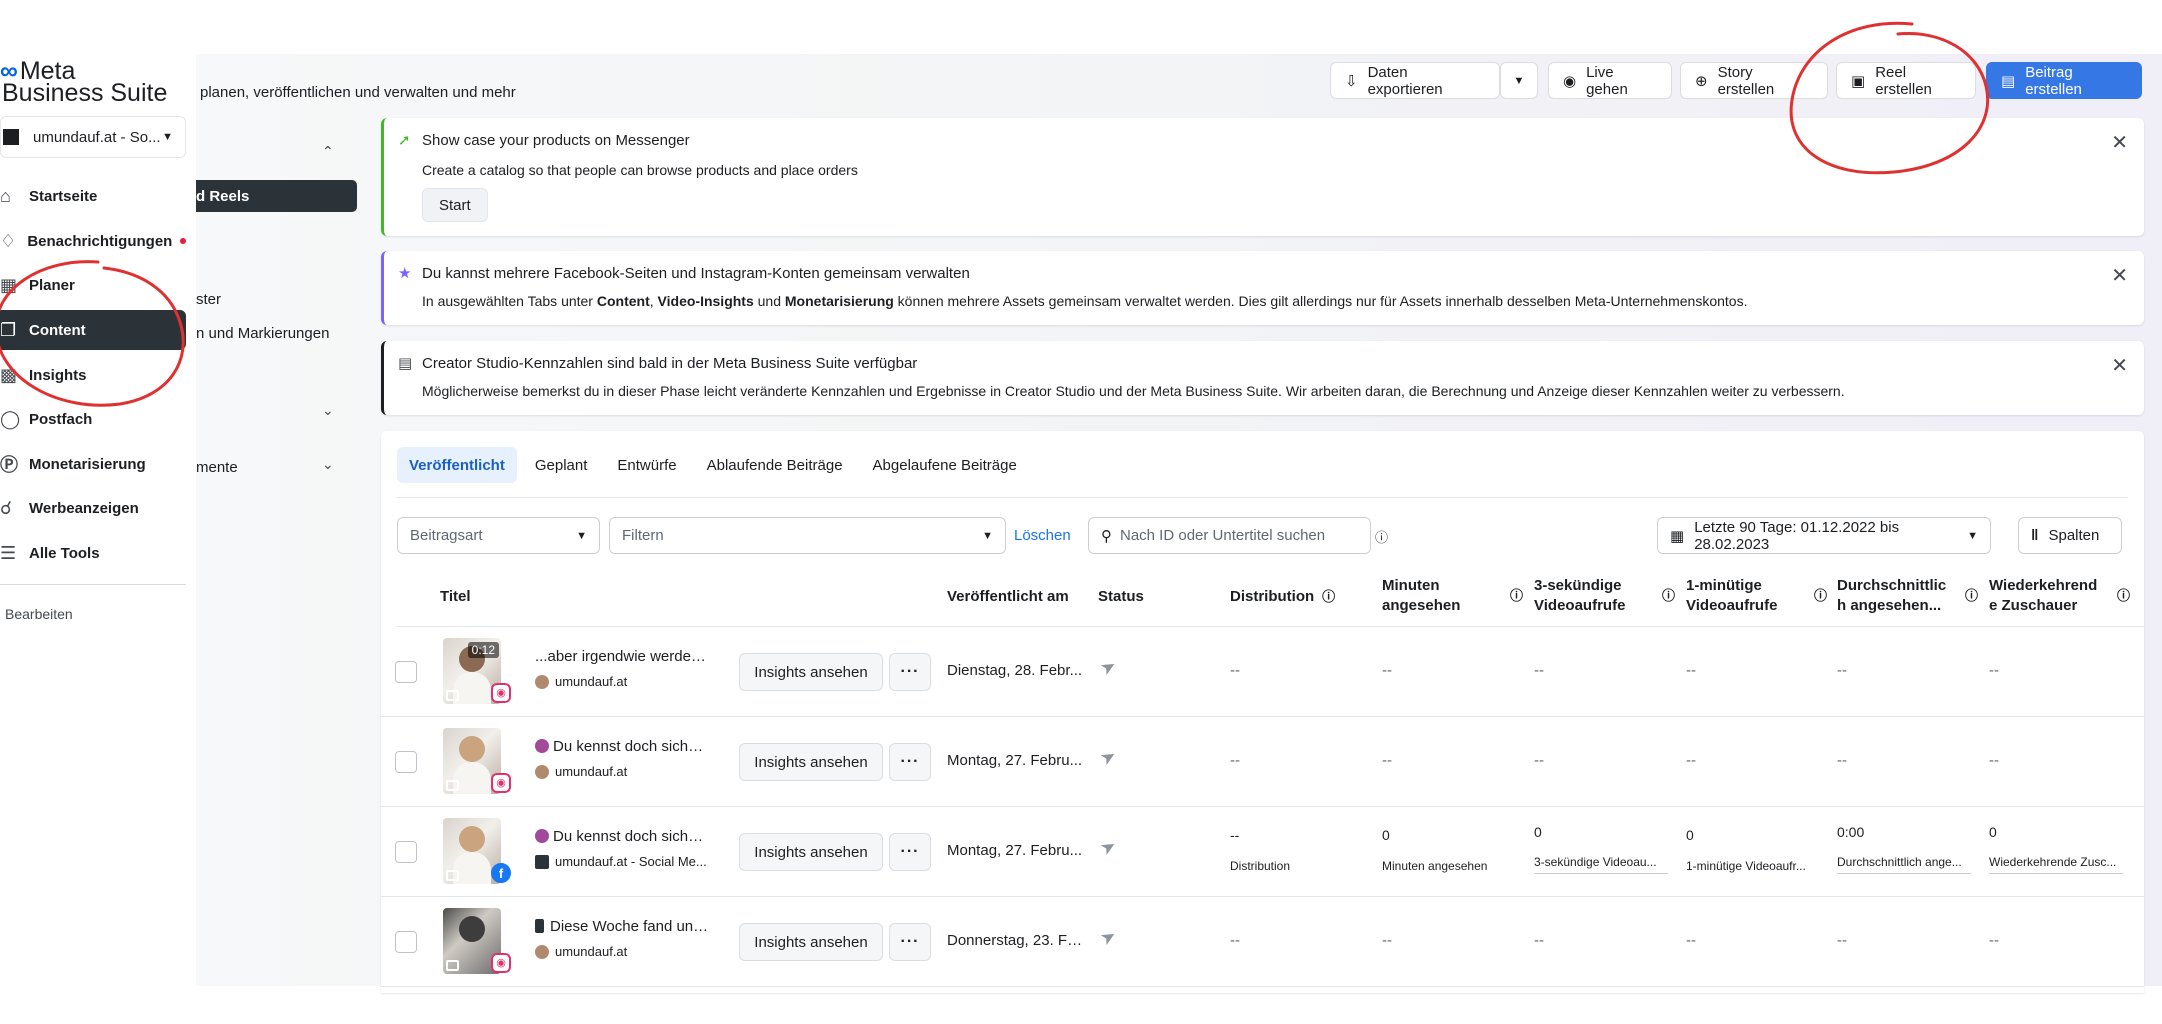 Image resolution: width=2162 pixels, height=1024 pixels. I want to click on avg-value: 0:00, so click(1851, 832).